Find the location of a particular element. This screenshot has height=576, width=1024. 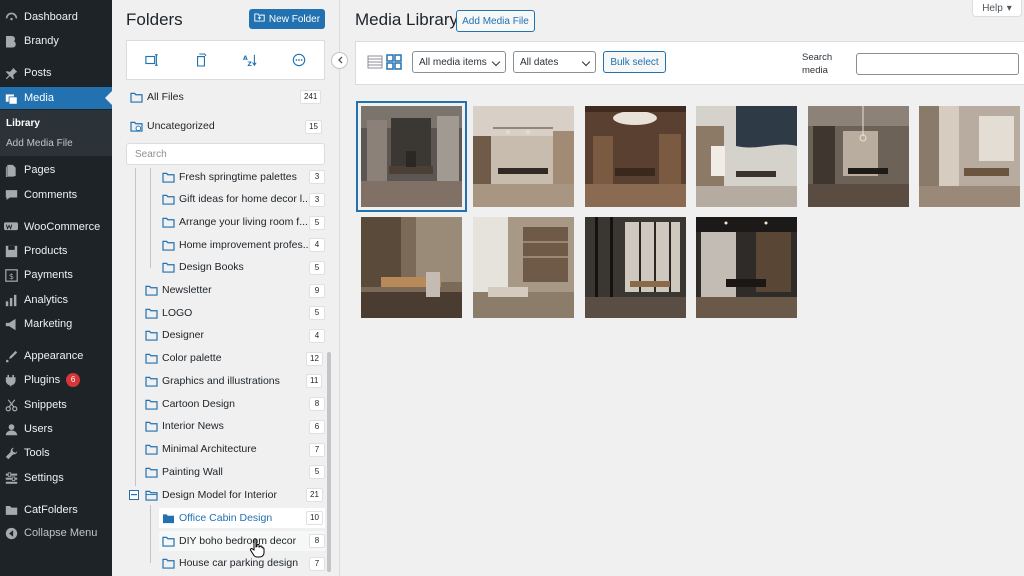

menu-label: Comments is located at coordinates (51, 195).